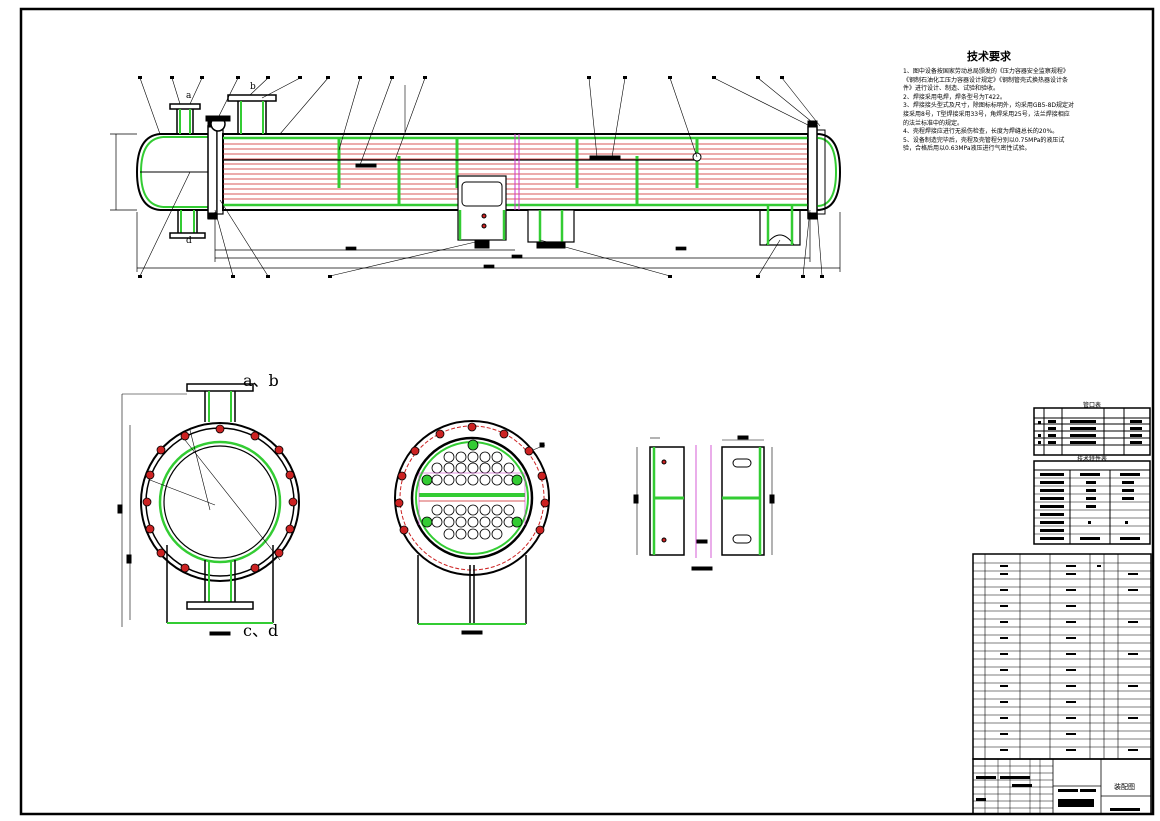 The image size is (1160, 821). Describe the element at coordinates (185, 118) in the screenshot. I see `nozzle-a-top` at that location.